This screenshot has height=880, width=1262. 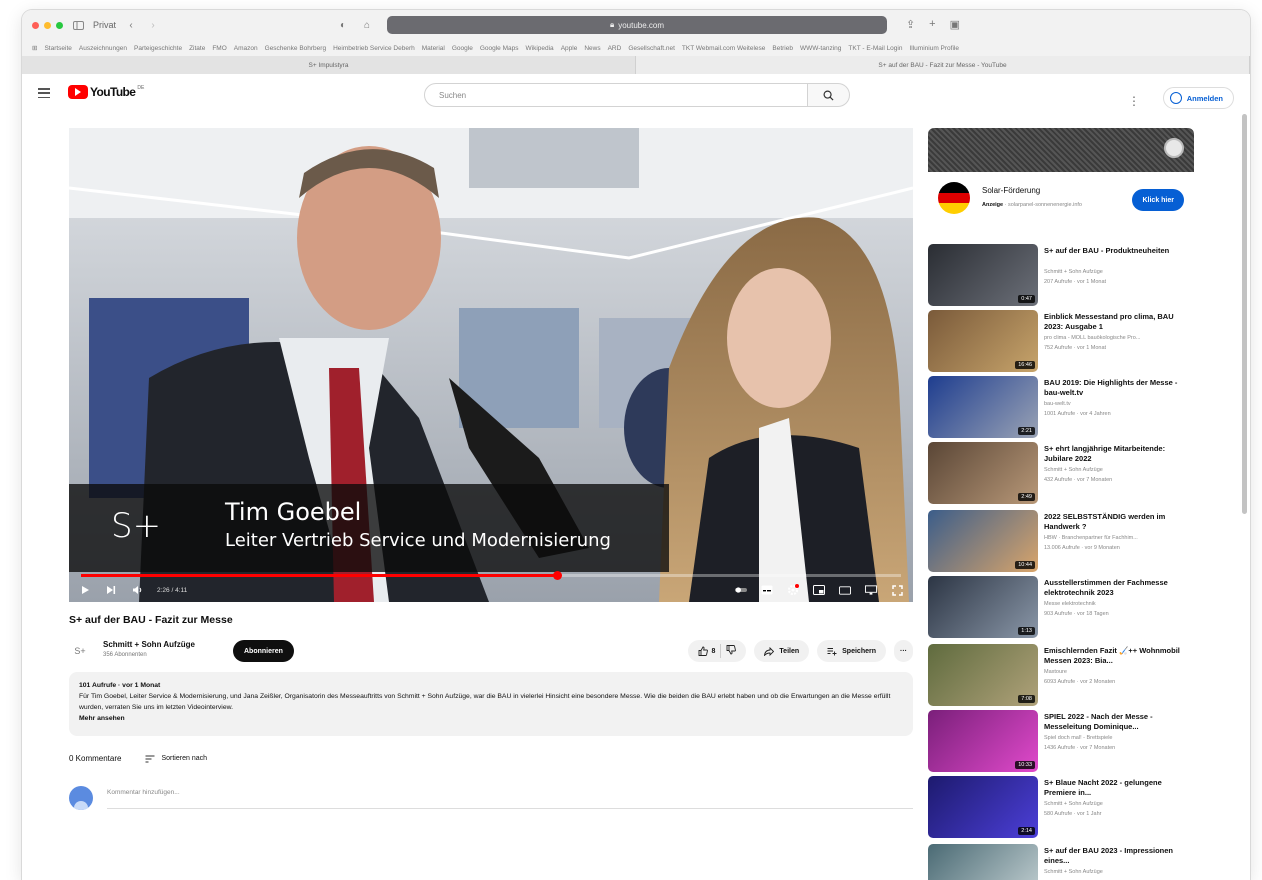 What do you see at coordinates (932, 24) in the screenshot?
I see `new-tab-icon: +` at bounding box center [932, 24].